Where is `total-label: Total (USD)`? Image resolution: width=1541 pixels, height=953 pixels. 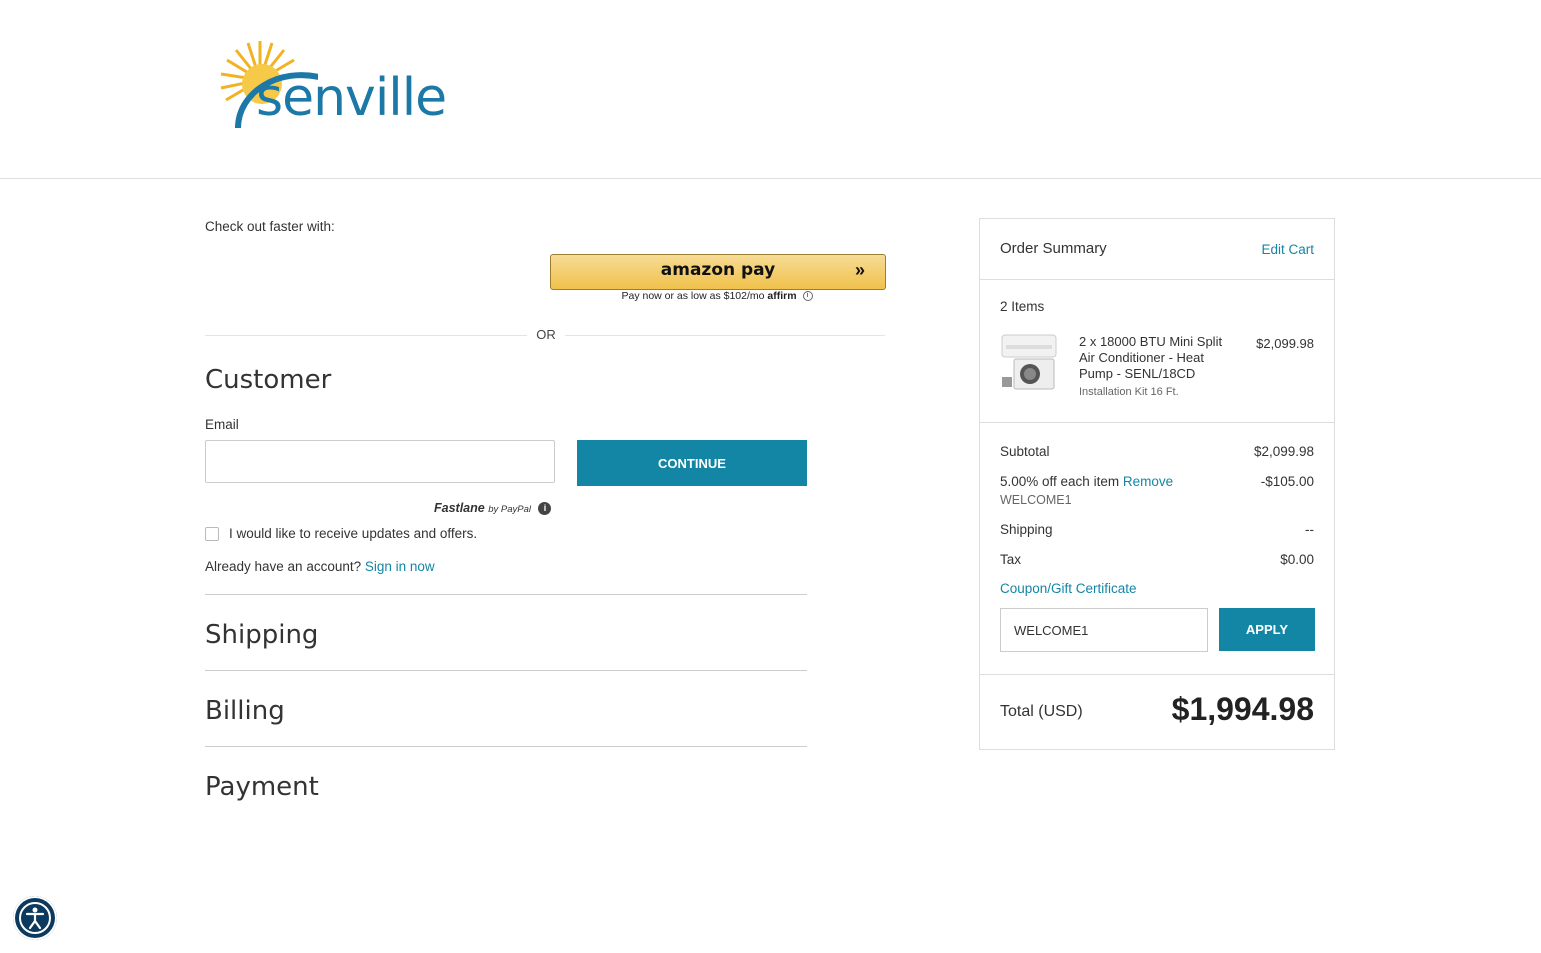
total-label: Total (USD) is located at coordinates (1041, 711).